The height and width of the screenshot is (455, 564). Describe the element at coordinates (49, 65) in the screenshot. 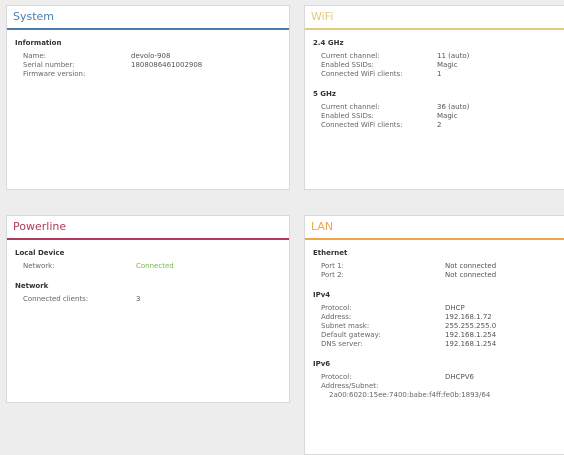

I see `serial-number-label: Serial number:` at that location.